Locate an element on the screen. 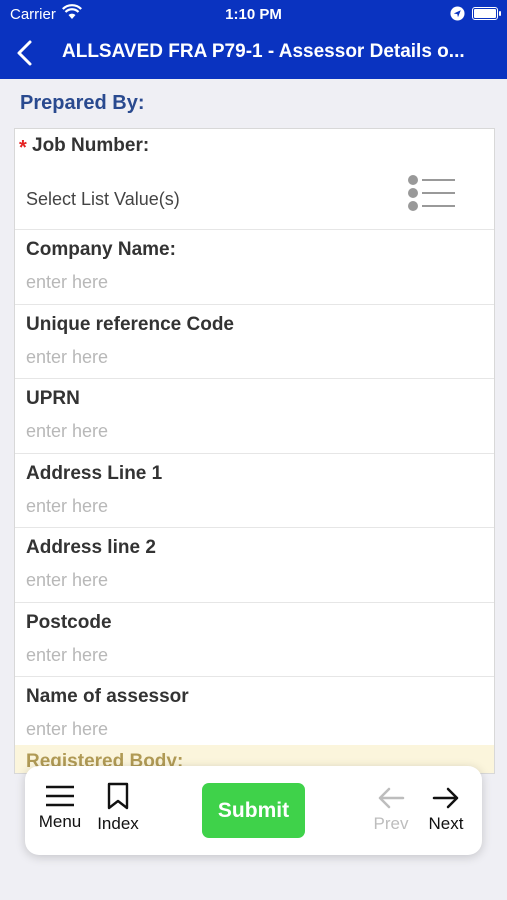 The height and width of the screenshot is (900, 507). menu-button: Menu is located at coordinates (60, 808).